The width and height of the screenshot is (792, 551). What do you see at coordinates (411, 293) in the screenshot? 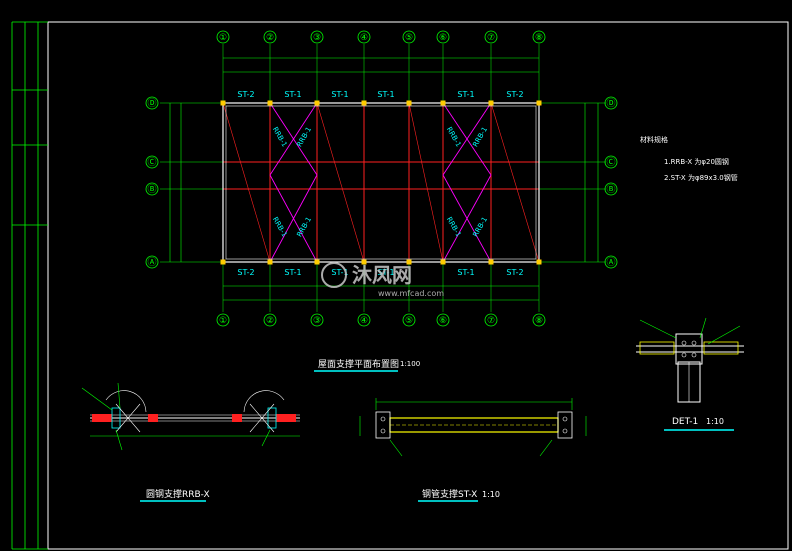
I see `watermark-url: www.mfcad.com` at bounding box center [411, 293].